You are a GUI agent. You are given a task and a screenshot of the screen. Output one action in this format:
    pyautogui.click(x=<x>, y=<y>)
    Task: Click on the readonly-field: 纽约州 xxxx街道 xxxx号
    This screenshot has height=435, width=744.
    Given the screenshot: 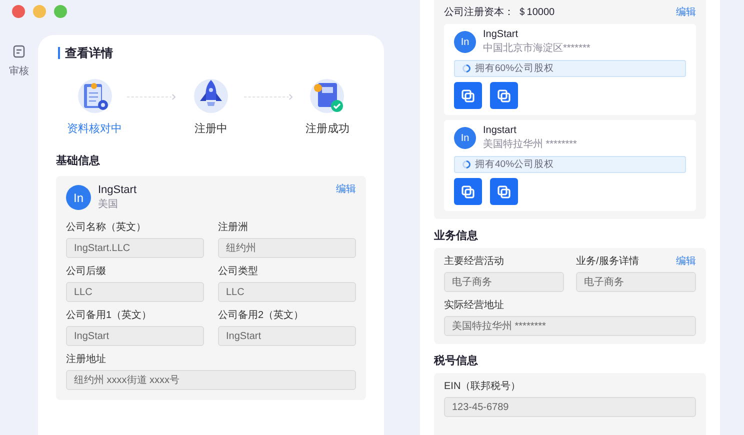 What is the action you would take?
    pyautogui.click(x=211, y=380)
    